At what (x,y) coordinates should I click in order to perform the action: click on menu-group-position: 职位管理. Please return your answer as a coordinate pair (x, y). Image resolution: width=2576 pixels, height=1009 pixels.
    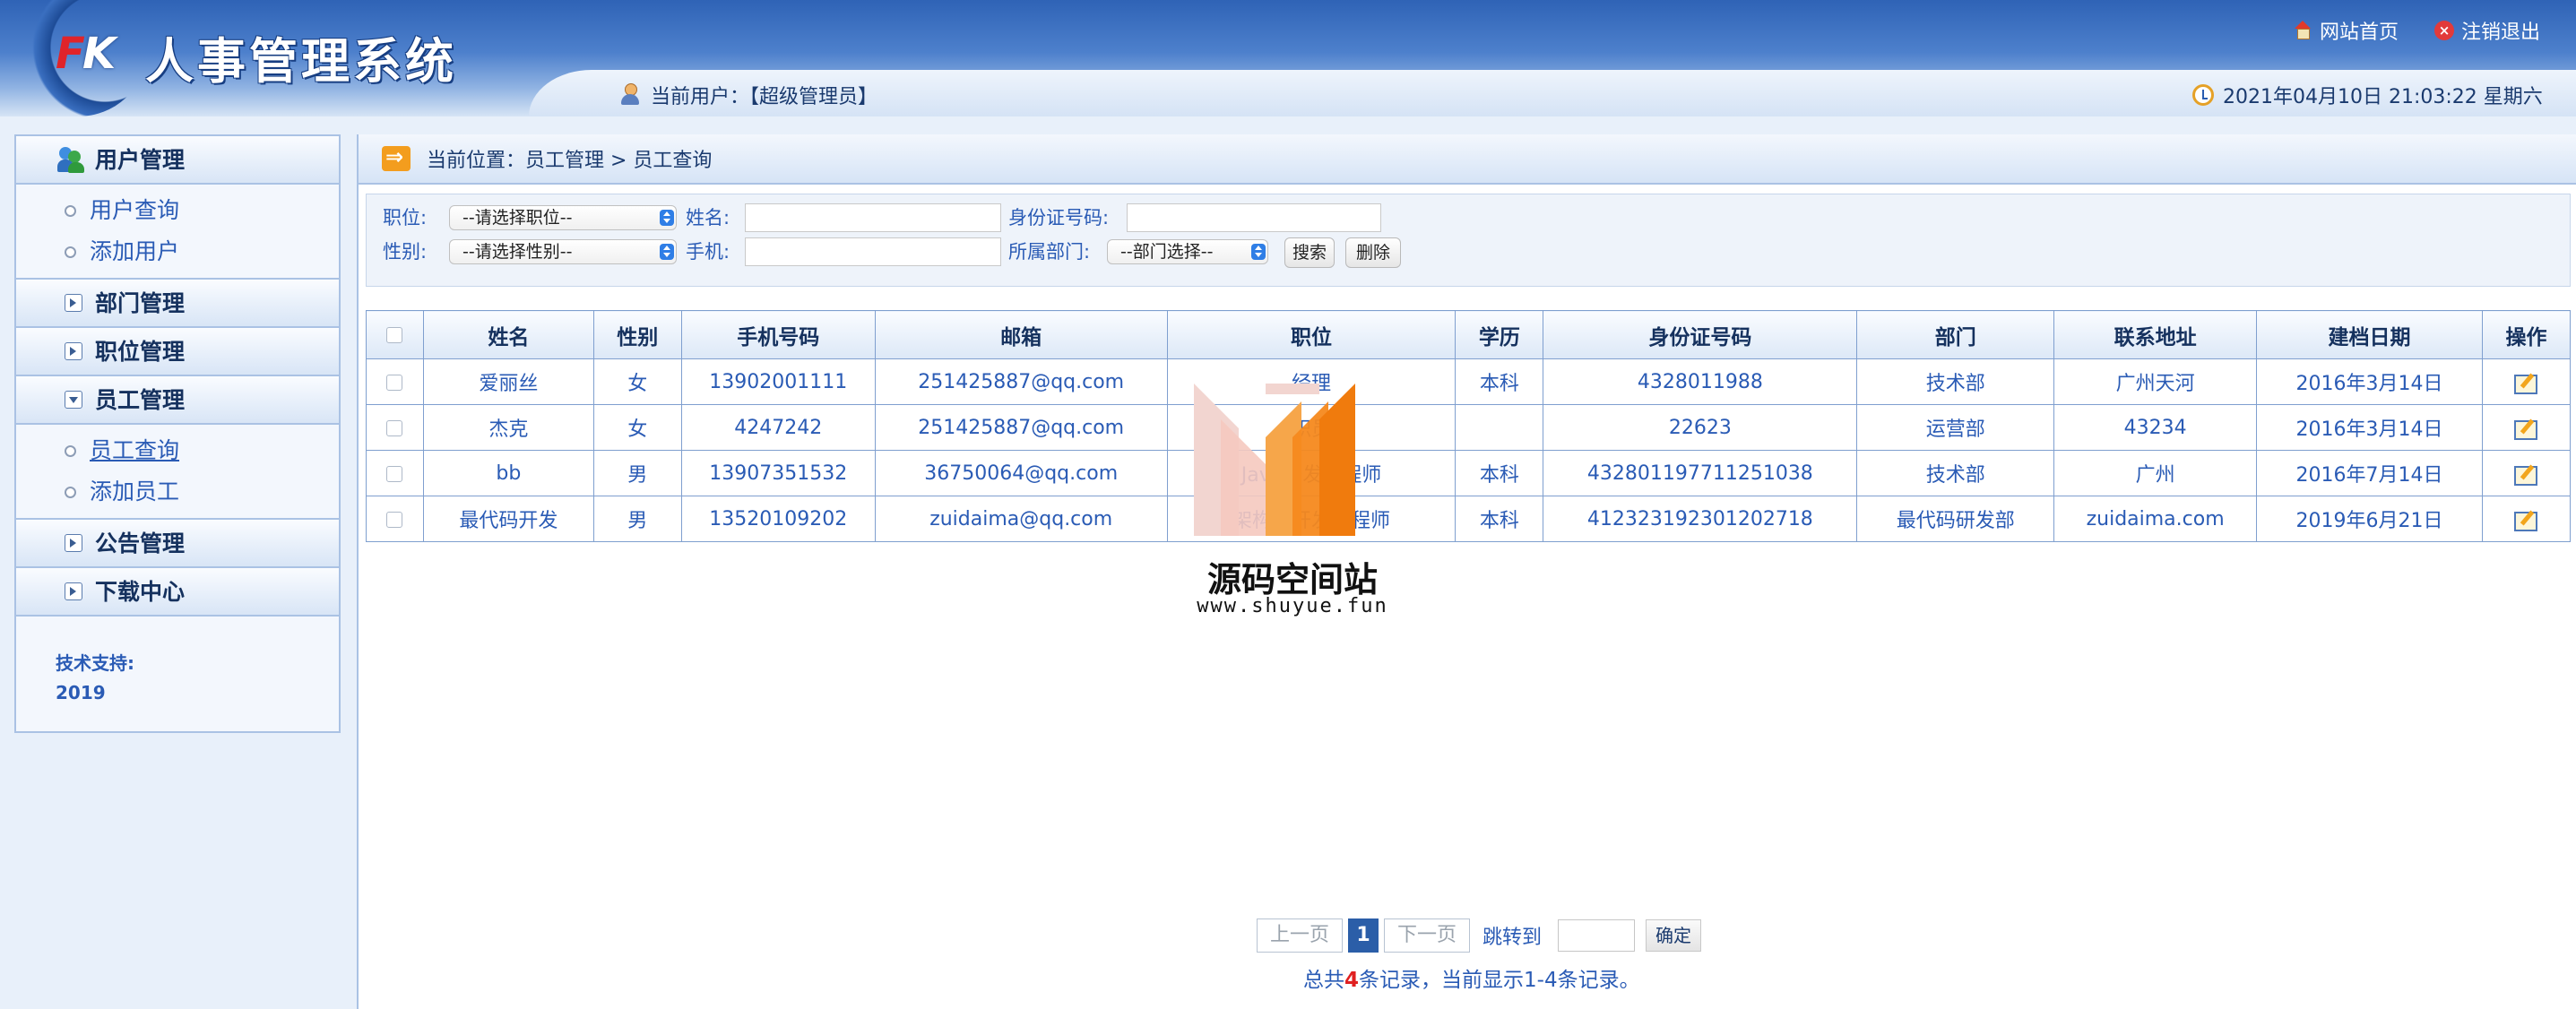
    Looking at the image, I should click on (177, 352).